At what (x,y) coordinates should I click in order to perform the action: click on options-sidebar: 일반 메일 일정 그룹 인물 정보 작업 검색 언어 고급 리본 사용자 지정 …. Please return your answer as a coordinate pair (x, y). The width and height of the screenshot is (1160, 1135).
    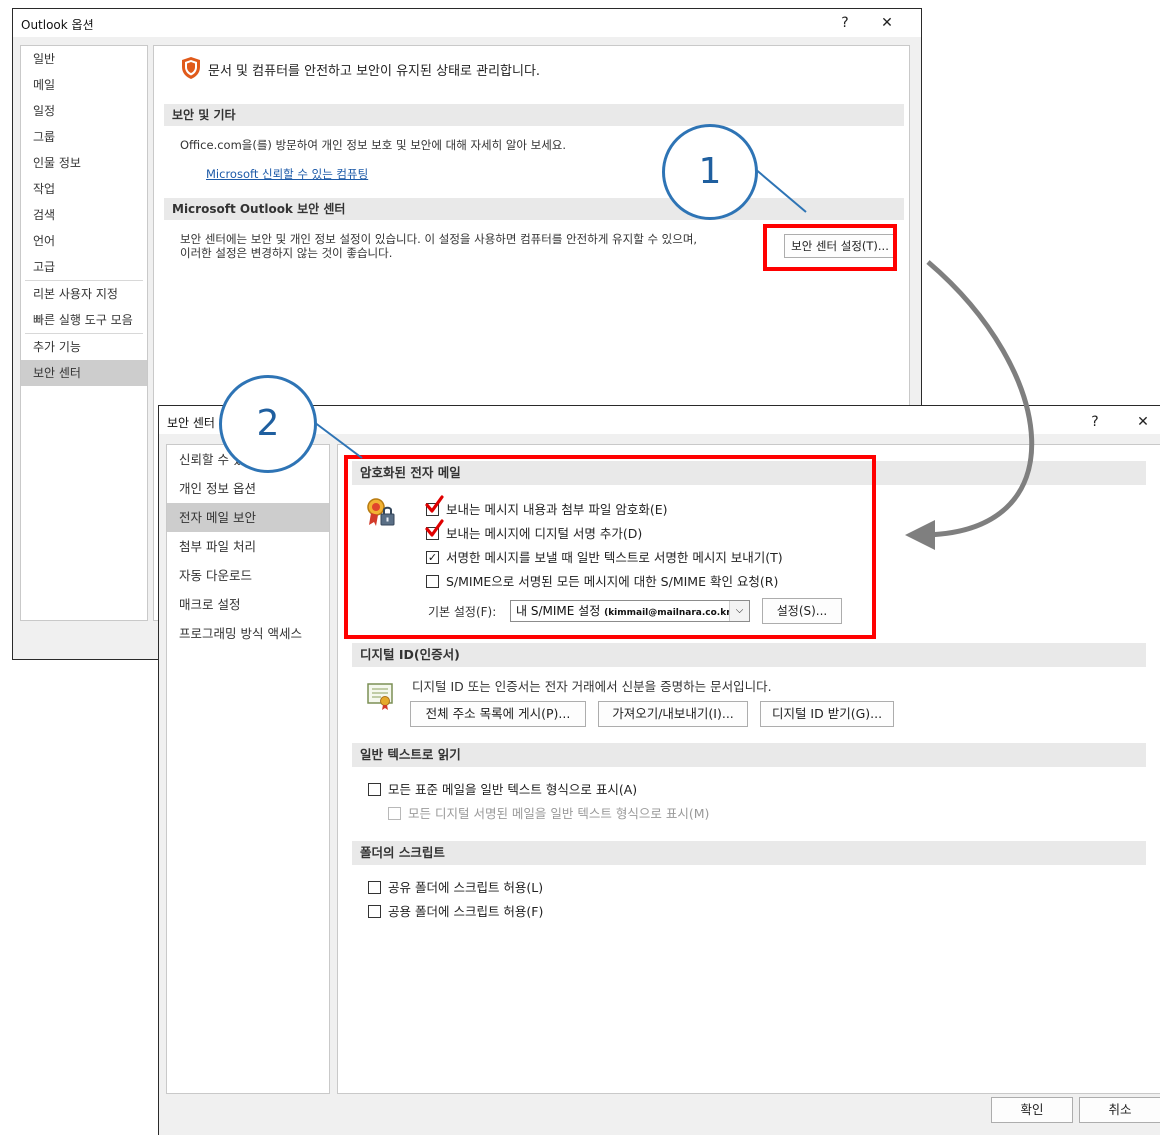
    Looking at the image, I should click on (84, 333).